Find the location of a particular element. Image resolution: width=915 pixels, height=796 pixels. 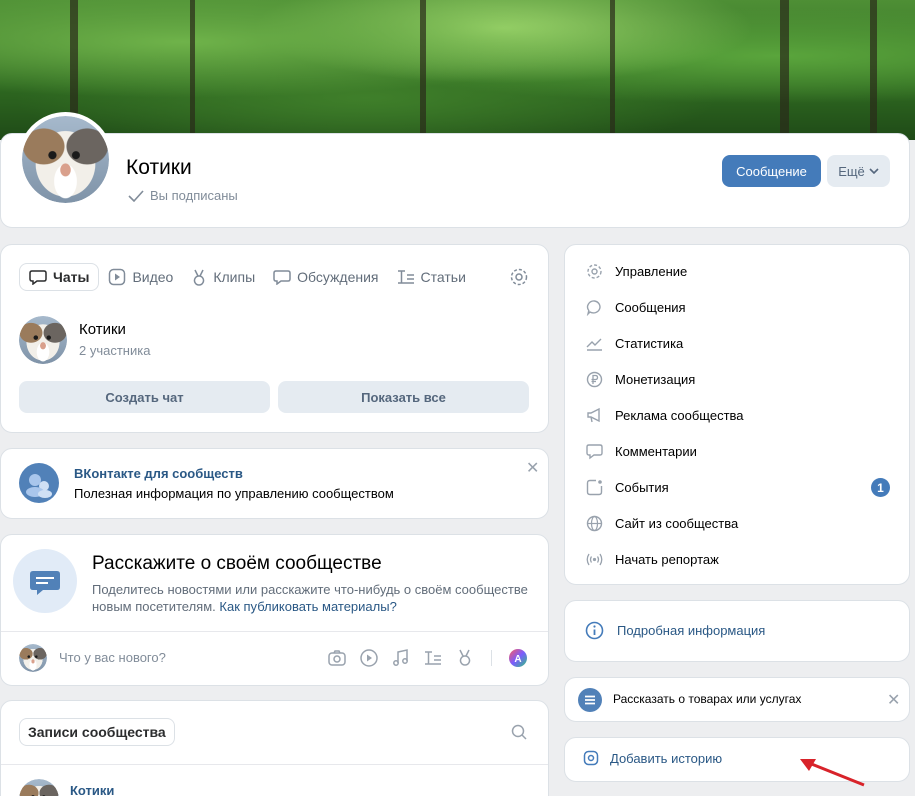

events-count-badge: 1 is located at coordinates (880, 487).